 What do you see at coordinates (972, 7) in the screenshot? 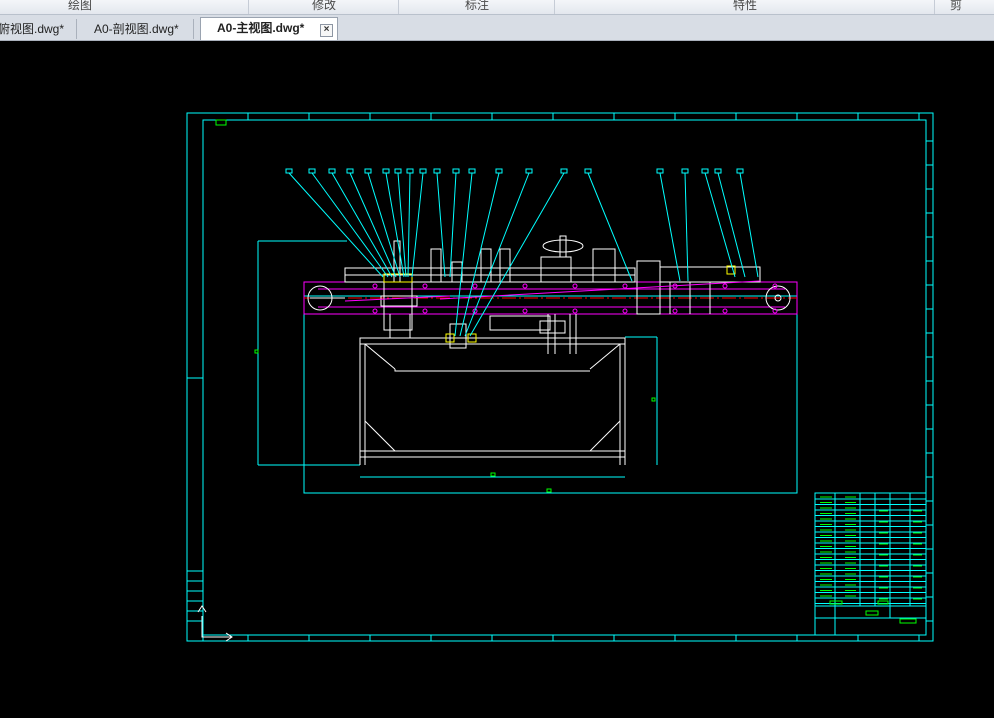
I see `ribbon-panel-clipboard: 剪` at bounding box center [972, 7].